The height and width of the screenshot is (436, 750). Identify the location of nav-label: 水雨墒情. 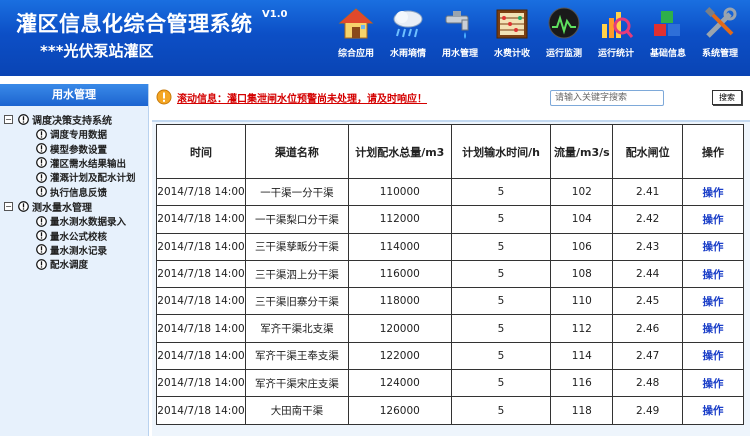
(407, 54).